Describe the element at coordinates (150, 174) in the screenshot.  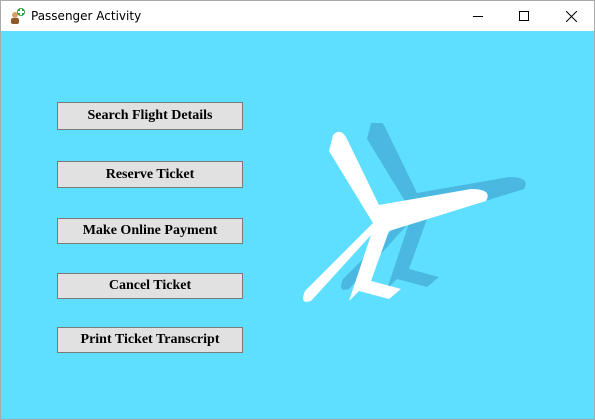
I see `reserve-ticket-button: Reserve Ticket` at that location.